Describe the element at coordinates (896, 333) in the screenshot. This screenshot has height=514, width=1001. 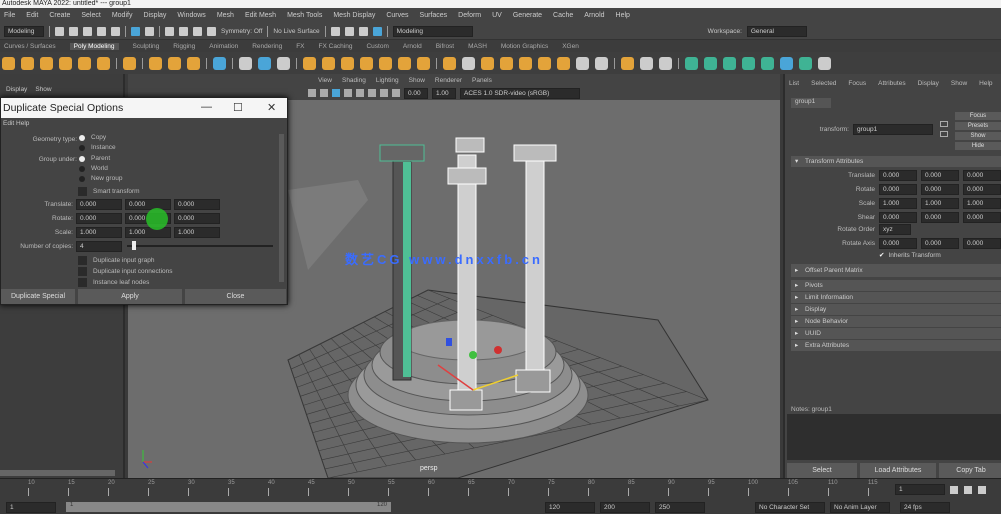
I see `section-uuid: UUID` at that location.